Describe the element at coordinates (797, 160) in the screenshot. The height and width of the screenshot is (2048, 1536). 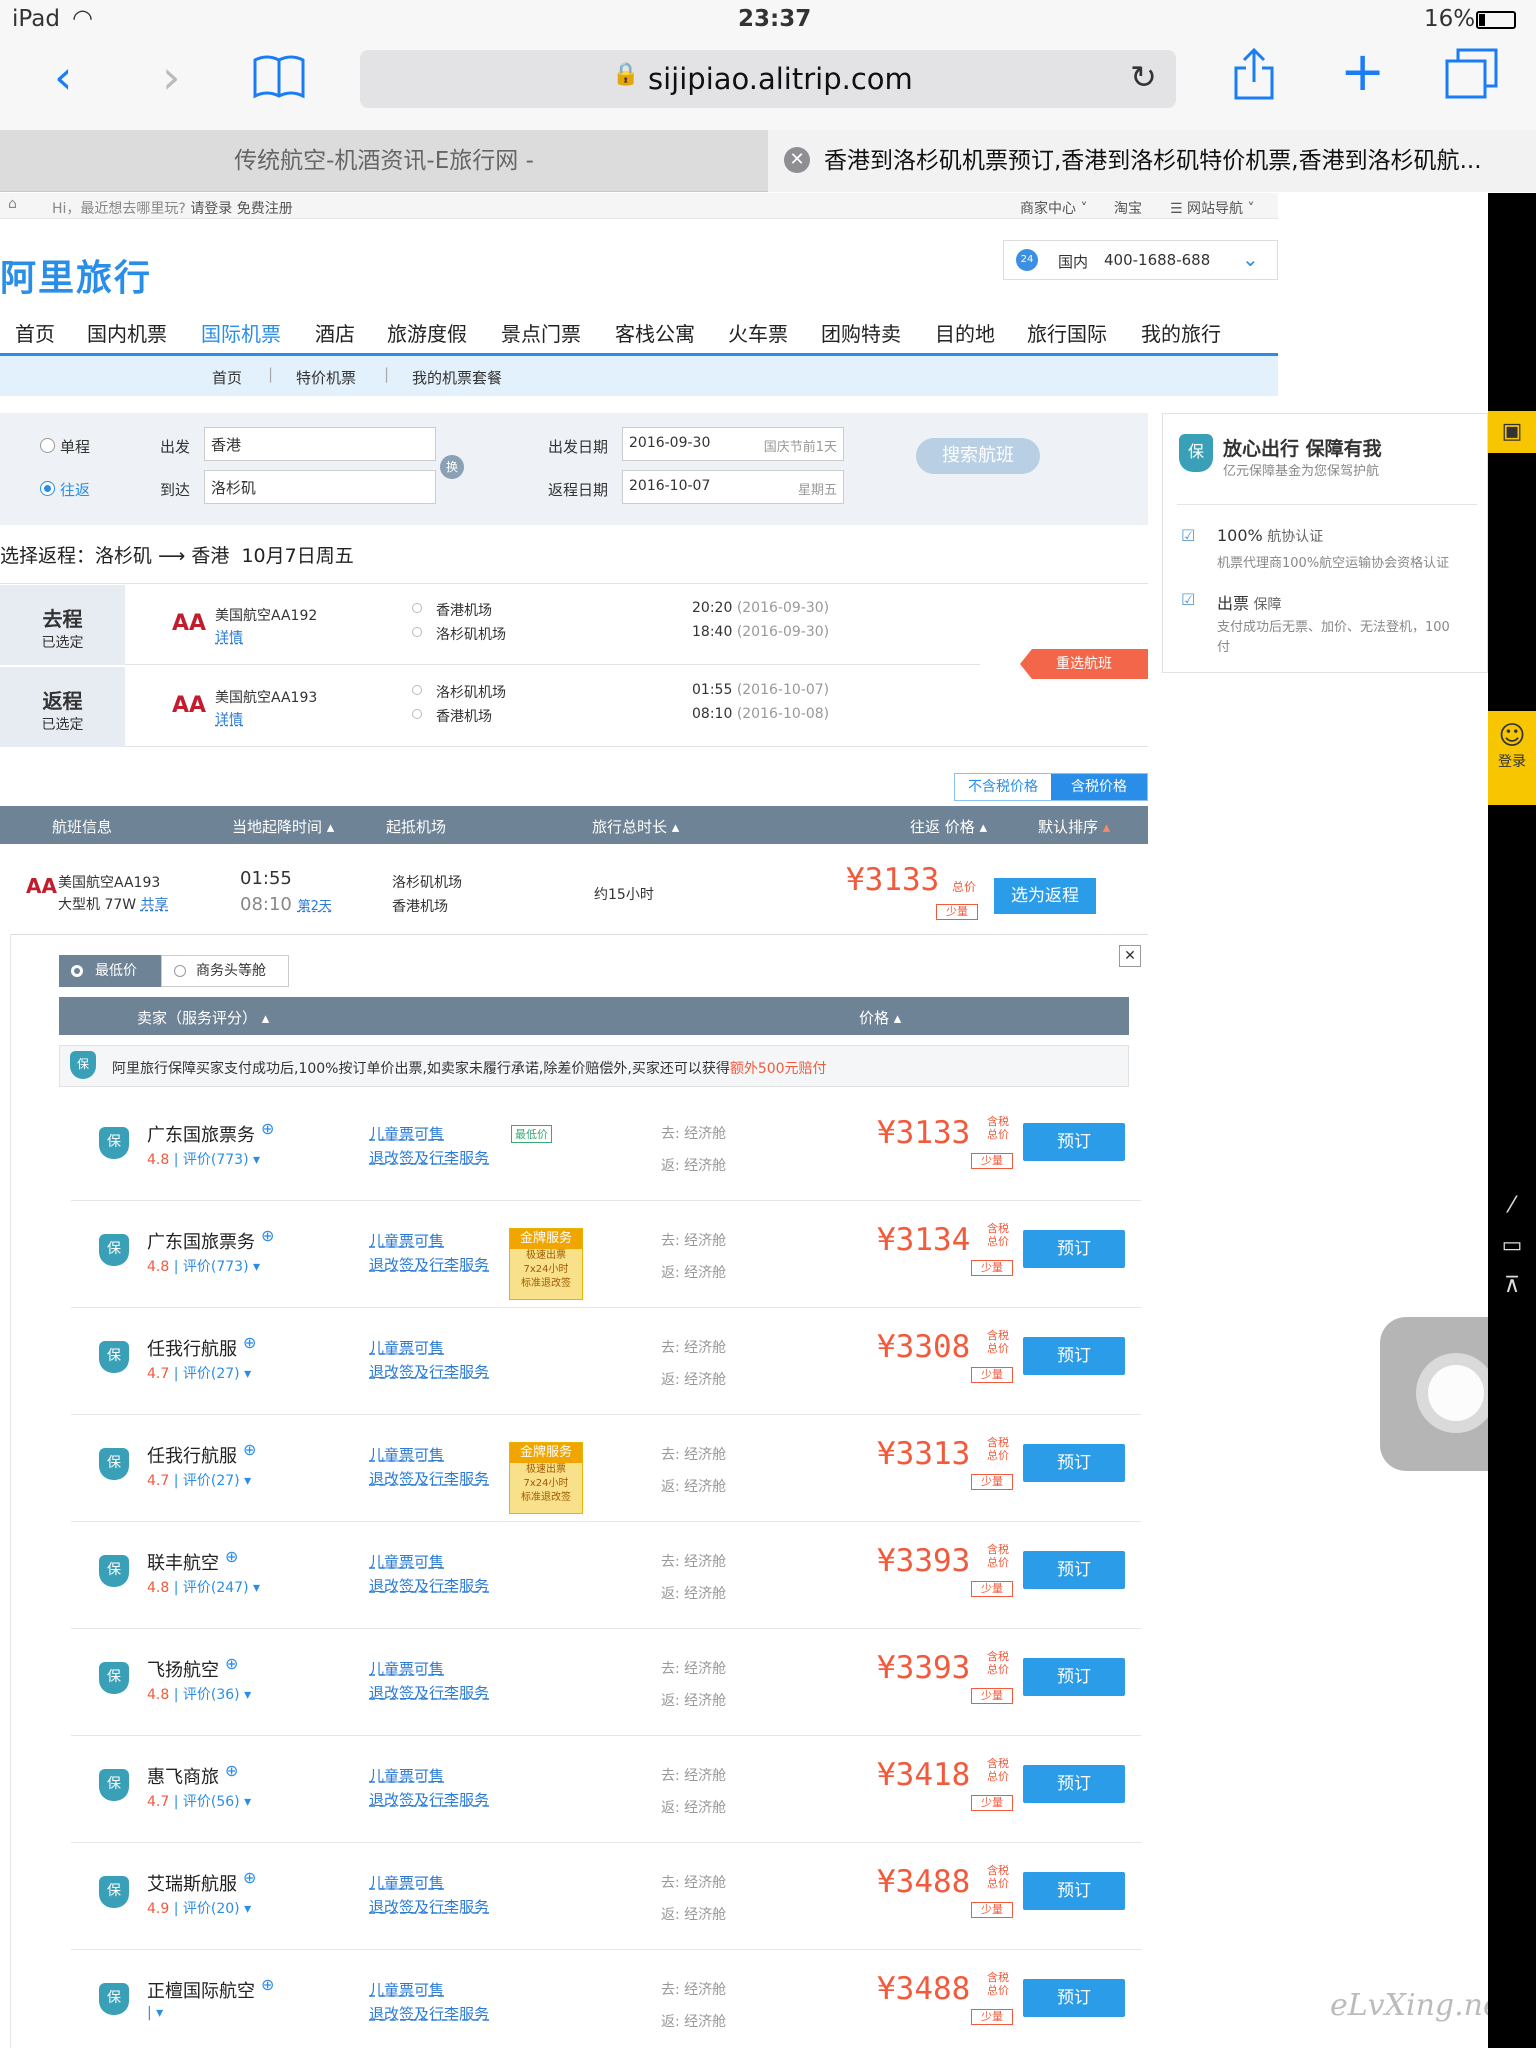
I see `close-tab-icon: ✕` at that location.